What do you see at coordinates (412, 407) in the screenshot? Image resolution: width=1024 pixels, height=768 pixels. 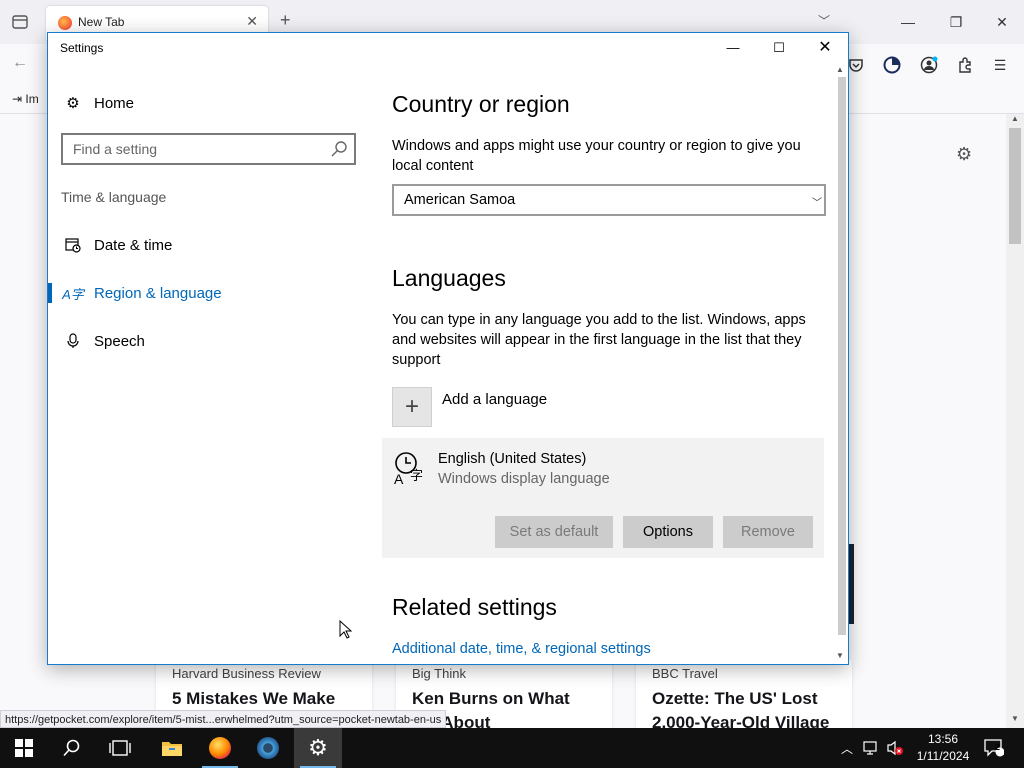 I see `plus-icon: +` at bounding box center [412, 407].